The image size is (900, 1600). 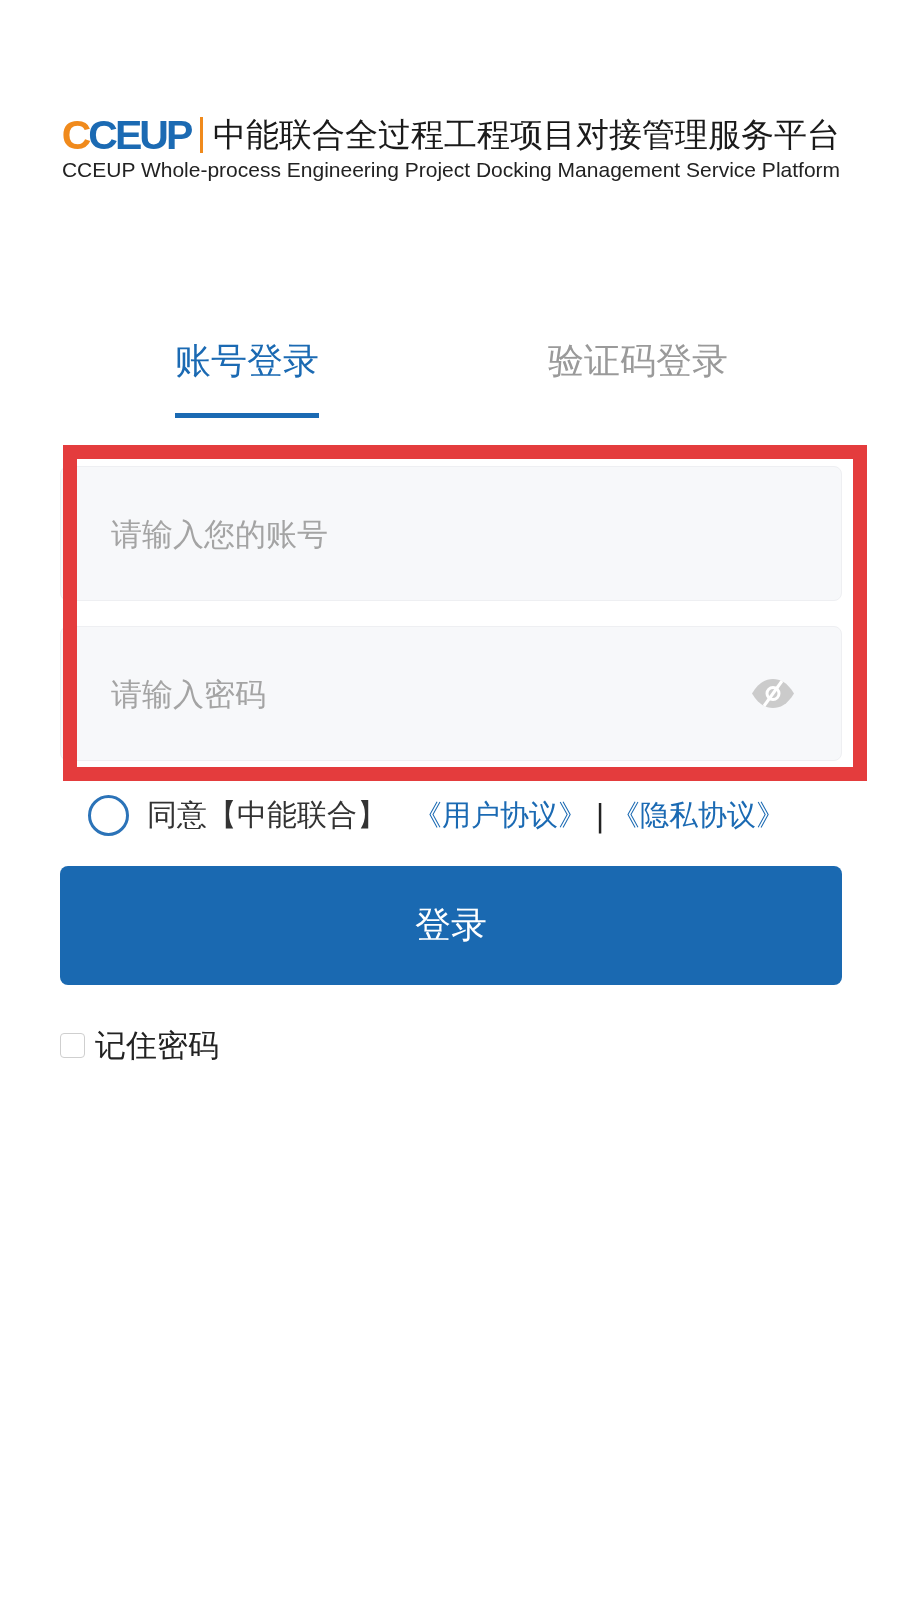 I want to click on login-button: 登录, so click(x=451, y=925).